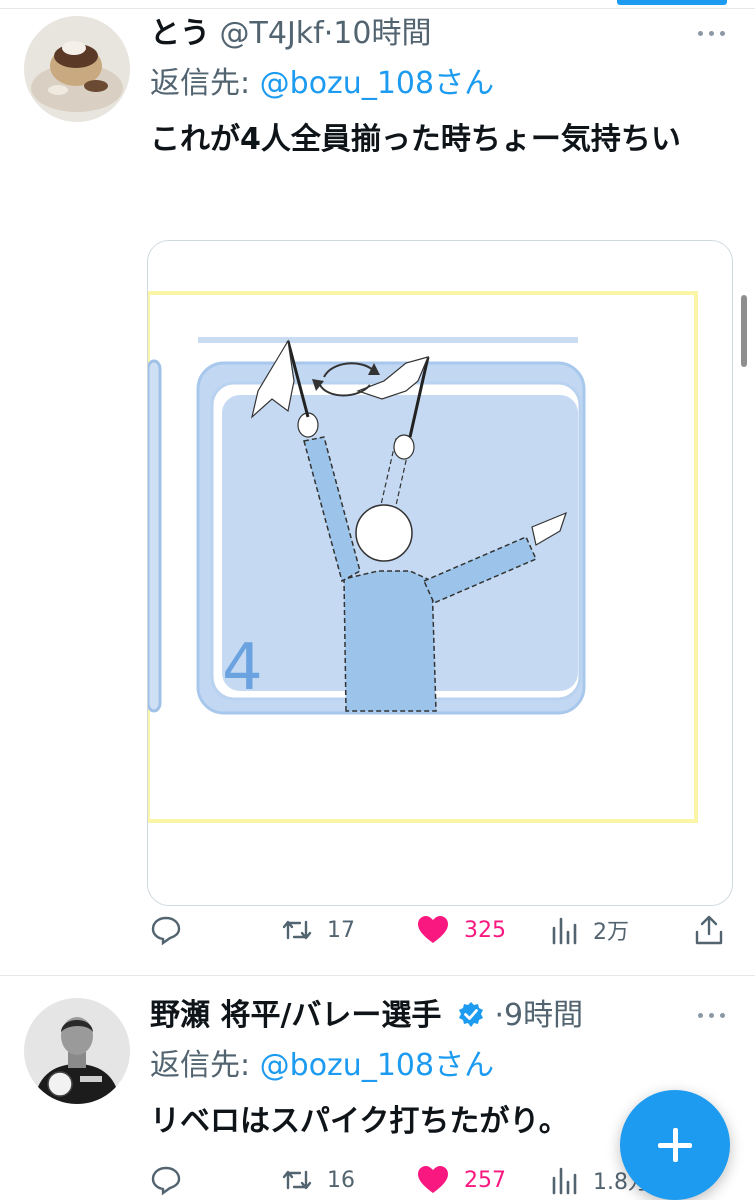  What do you see at coordinates (611, 932) in the screenshot?
I see `view-count: 2万` at bounding box center [611, 932].